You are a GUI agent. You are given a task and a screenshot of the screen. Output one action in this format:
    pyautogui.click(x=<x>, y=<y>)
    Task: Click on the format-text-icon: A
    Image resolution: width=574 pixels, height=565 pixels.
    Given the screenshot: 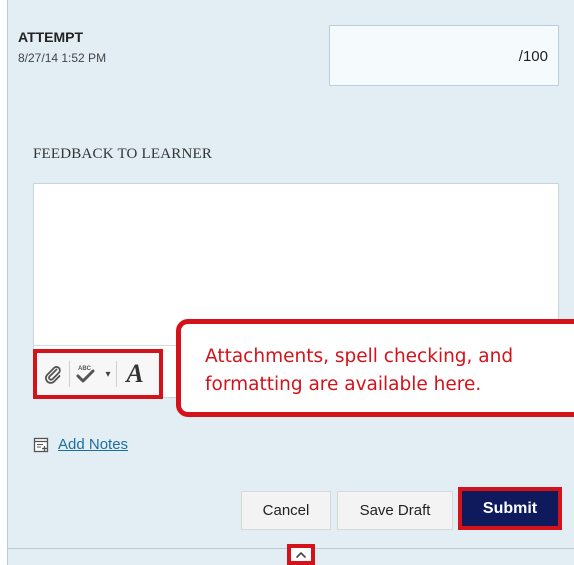 What is the action you would take?
    pyautogui.click(x=135, y=374)
    